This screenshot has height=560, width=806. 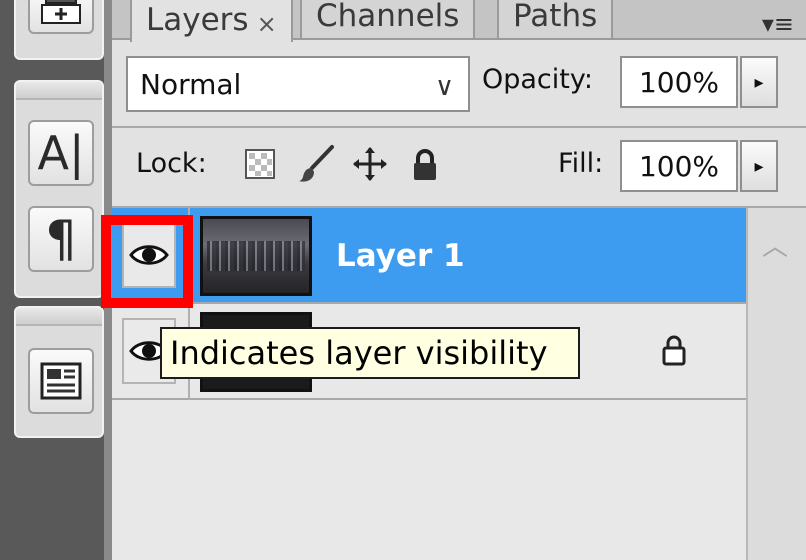 I want to click on tab-layers: Layers ×, so click(x=211, y=21).